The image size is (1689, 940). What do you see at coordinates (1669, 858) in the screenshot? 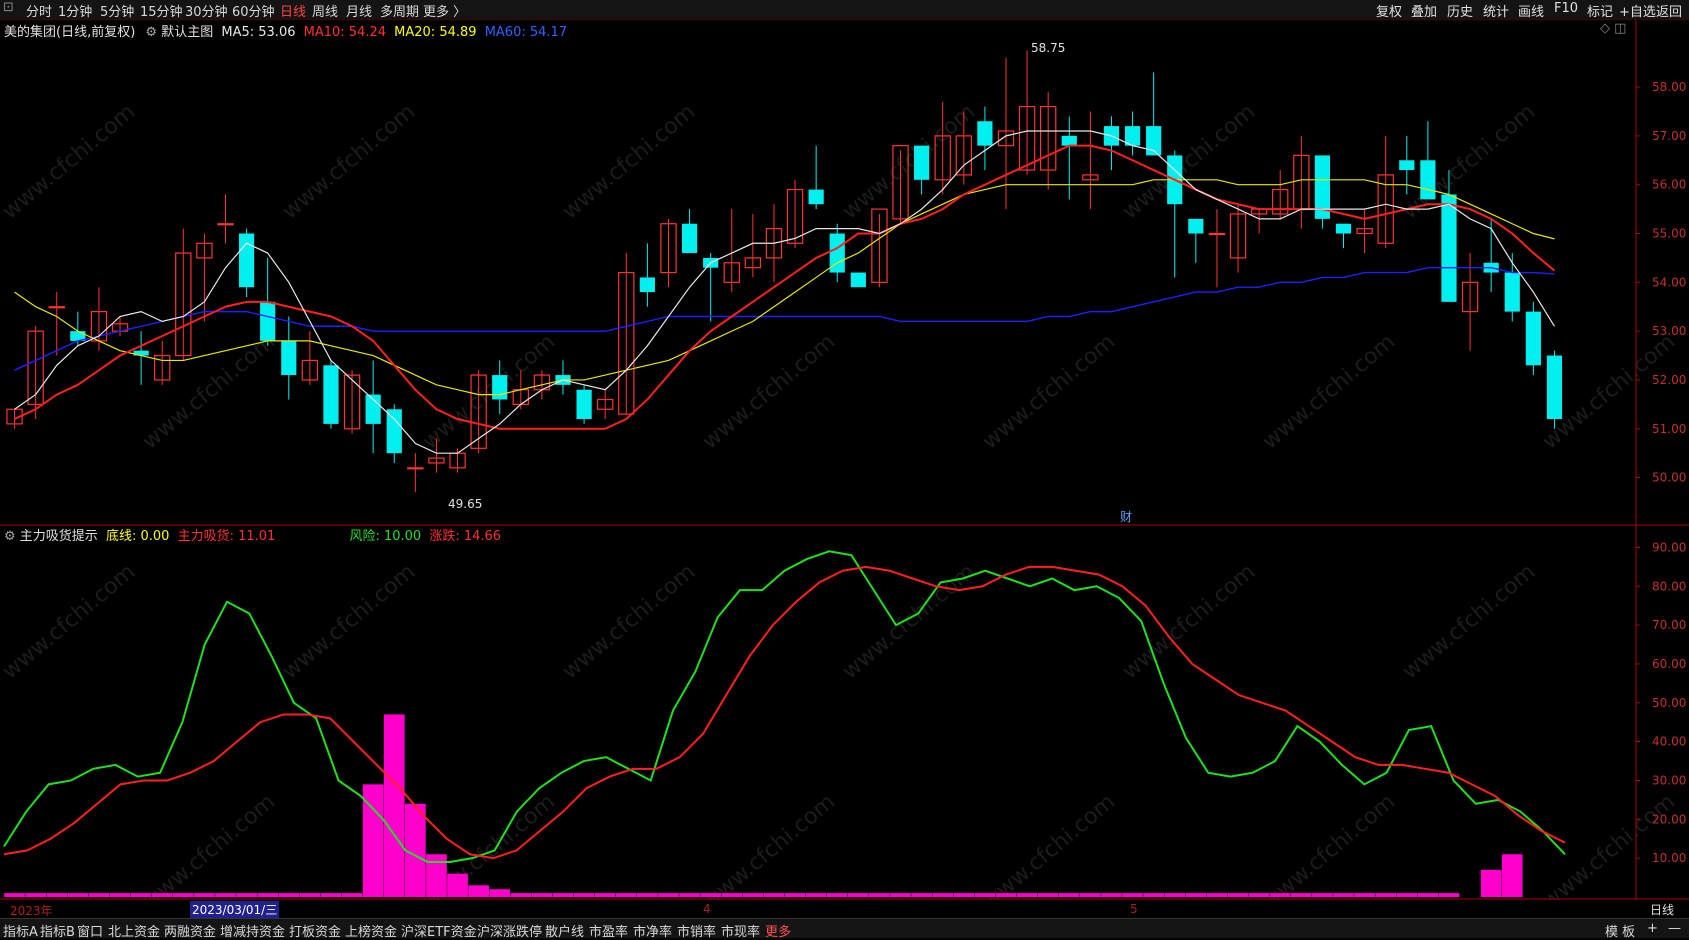
I see `sub-y-tick-label: 10.00` at bounding box center [1669, 858].